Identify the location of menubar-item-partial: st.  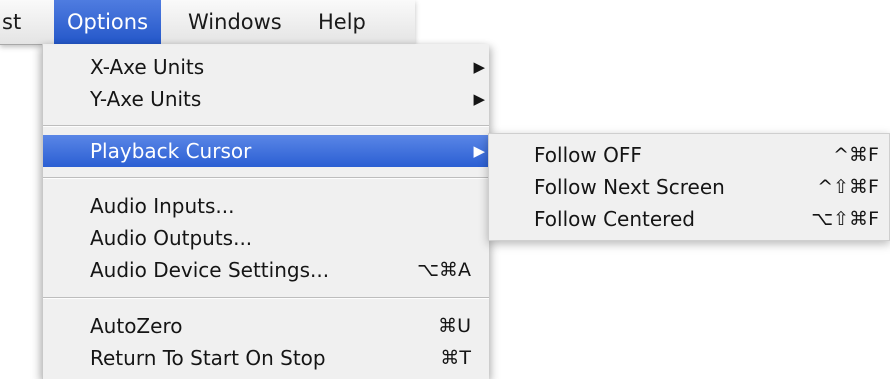
(11, 22).